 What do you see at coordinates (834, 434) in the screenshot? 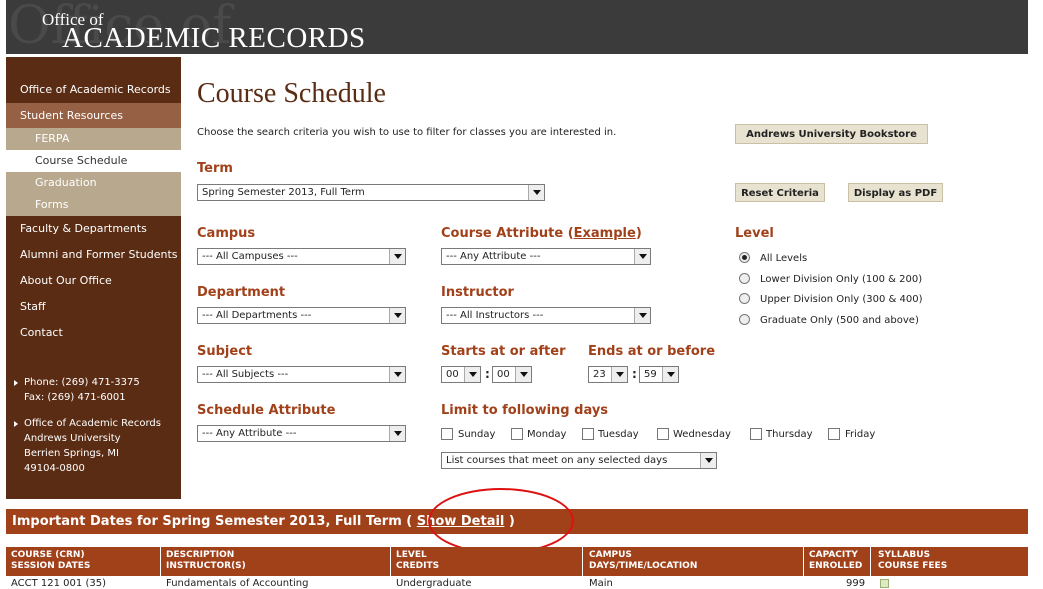
I see `checkbox-friday` at bounding box center [834, 434].